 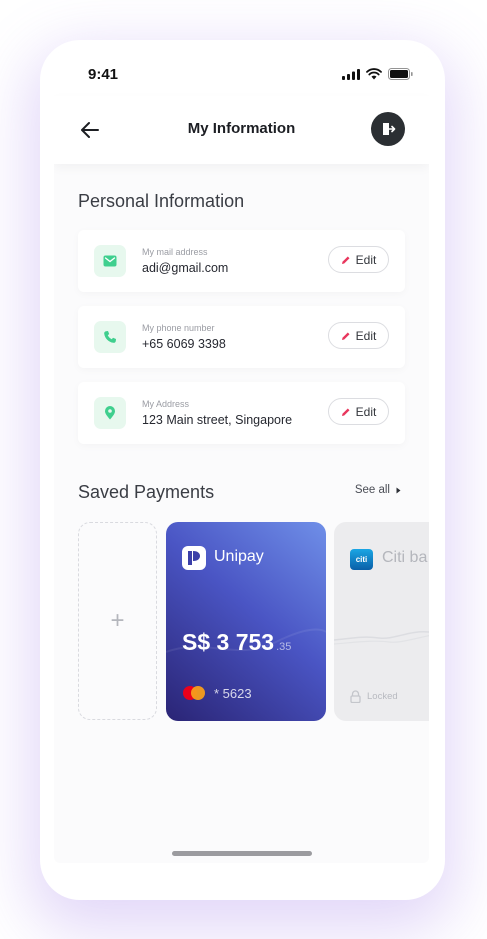 What do you see at coordinates (361, 559) in the screenshot?
I see `citi-logo-icon: citi` at bounding box center [361, 559].